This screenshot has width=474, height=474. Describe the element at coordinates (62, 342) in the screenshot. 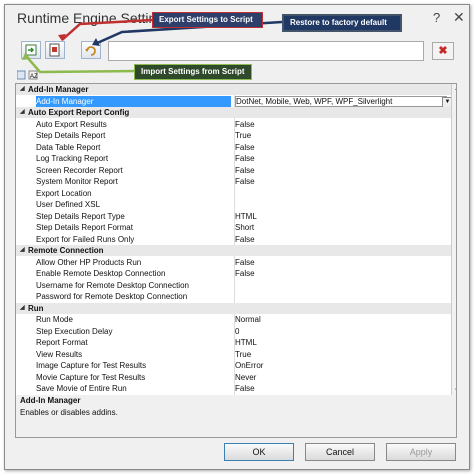

I see `property-name: Report Format` at that location.